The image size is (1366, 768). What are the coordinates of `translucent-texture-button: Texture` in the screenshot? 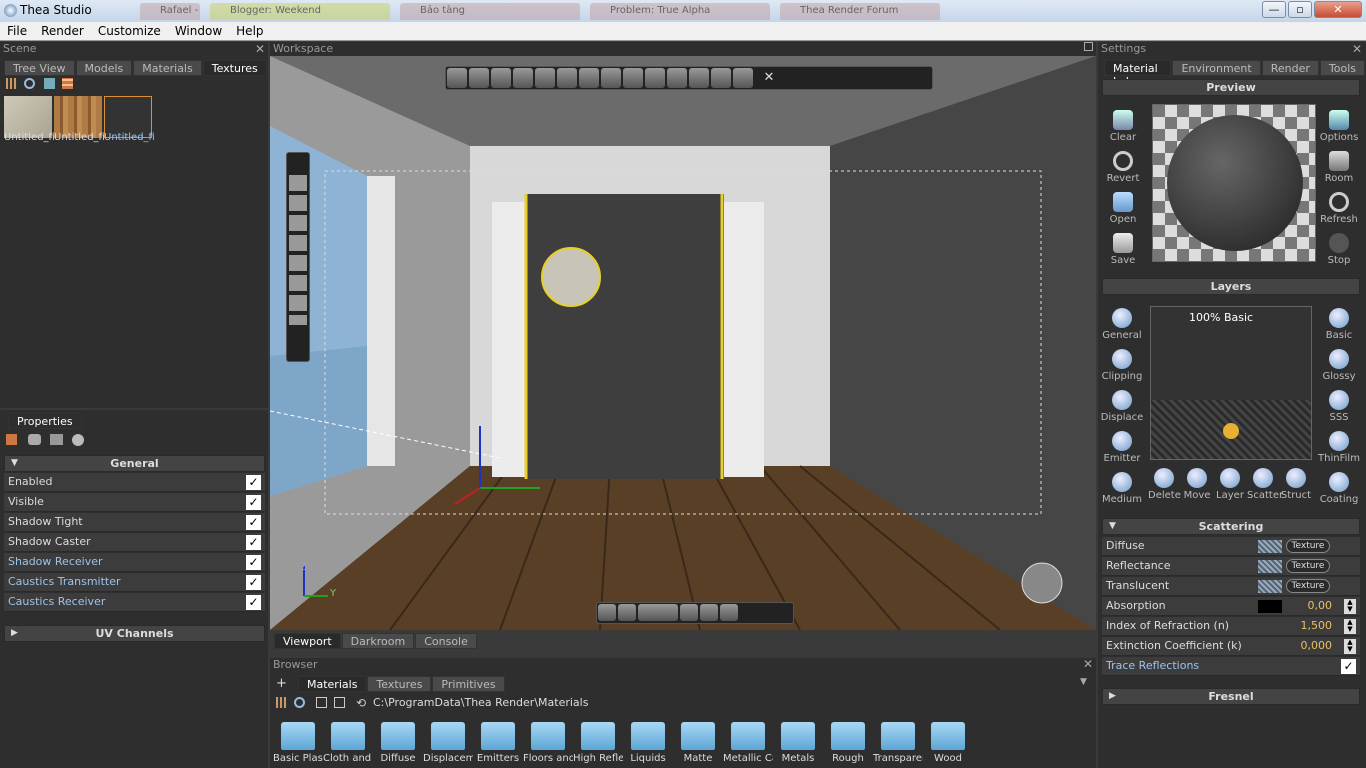 It's located at (1308, 586).